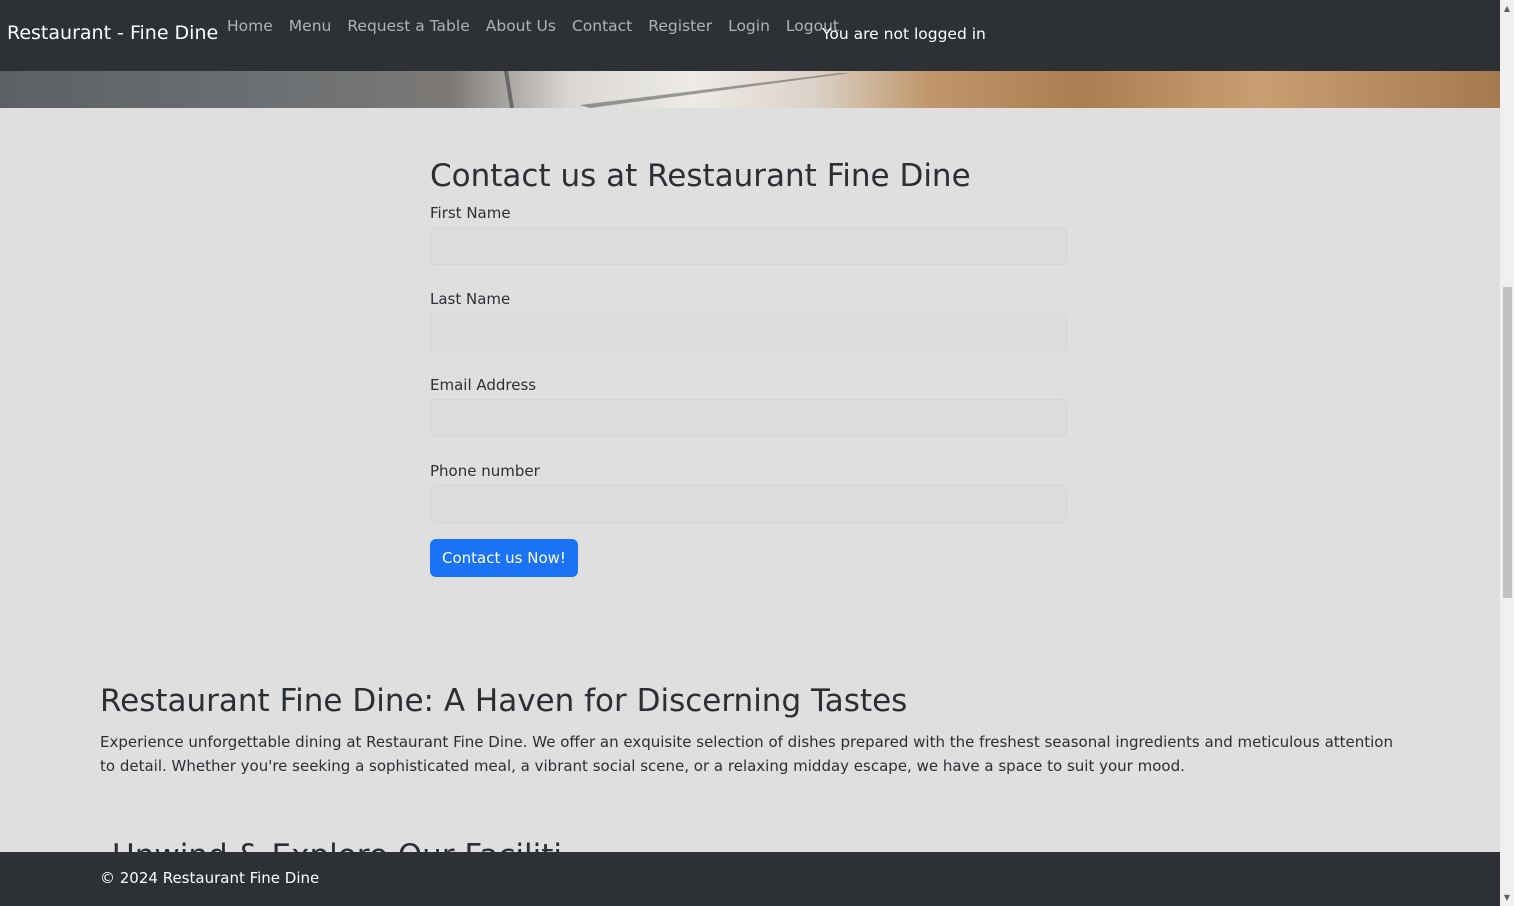 This screenshot has width=1514, height=906. Describe the element at coordinates (470, 299) in the screenshot. I see `last-name-label: Last Name` at that location.